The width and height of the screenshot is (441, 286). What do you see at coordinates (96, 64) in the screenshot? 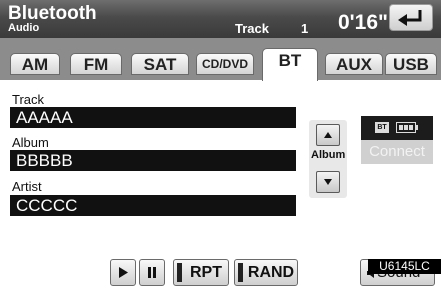
I see `tab-fm: FM` at bounding box center [96, 64].